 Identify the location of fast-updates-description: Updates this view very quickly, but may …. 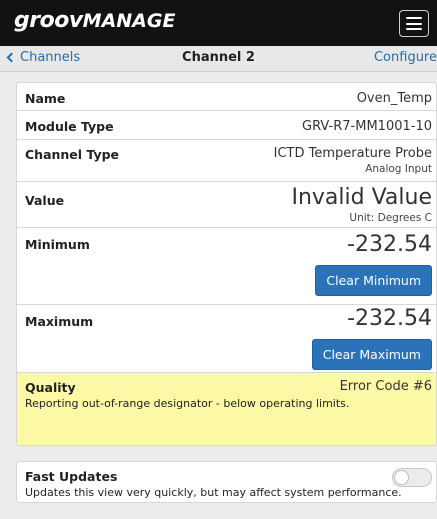
(213, 492).